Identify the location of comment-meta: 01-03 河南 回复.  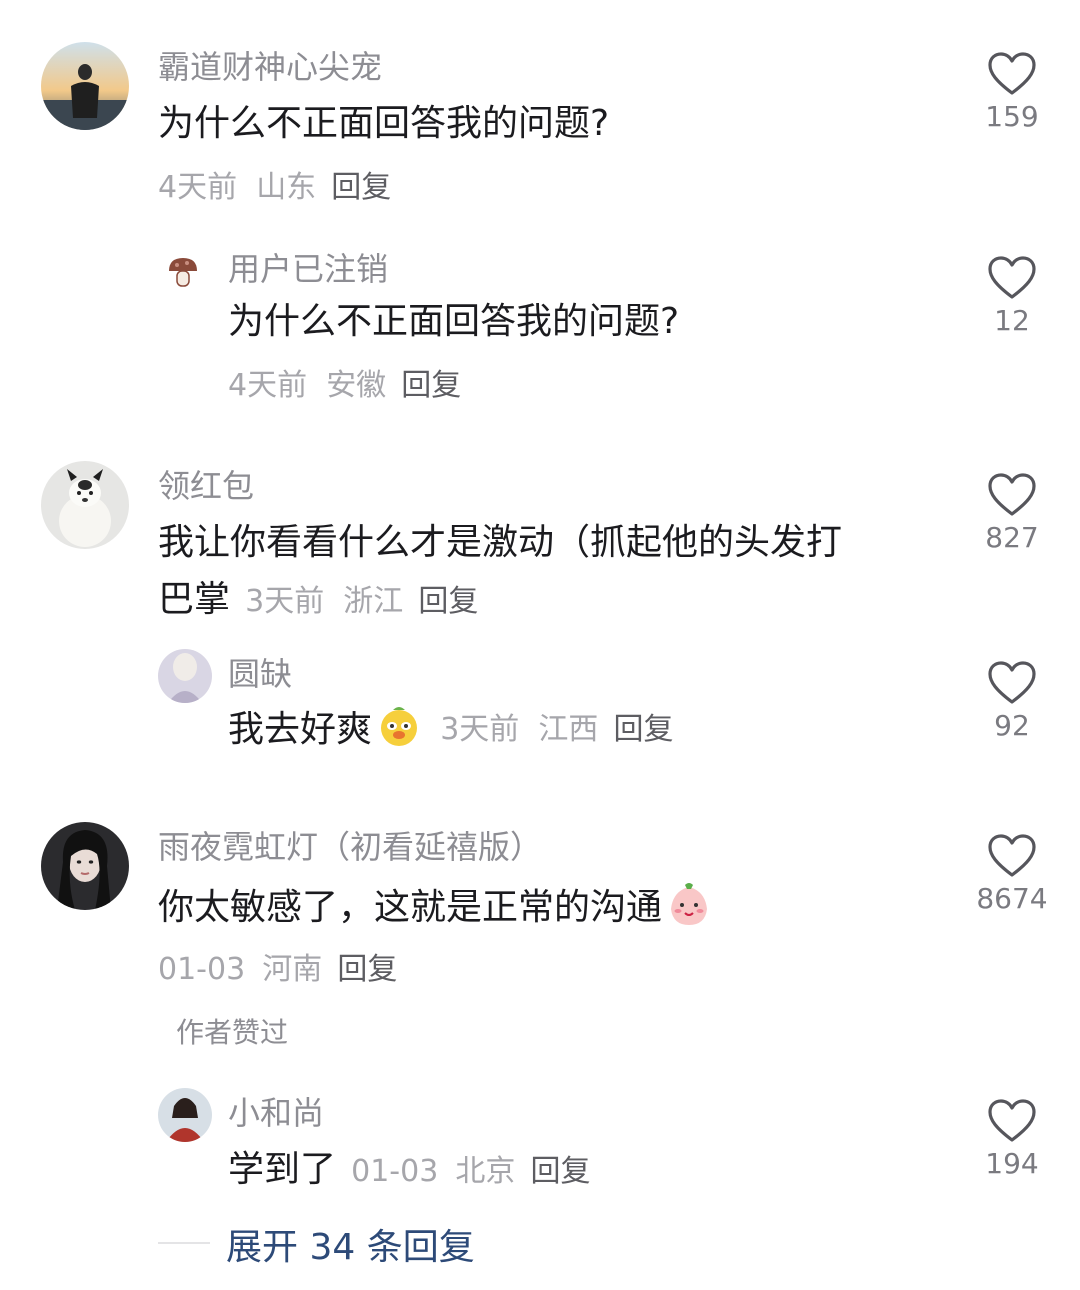
(277, 966).